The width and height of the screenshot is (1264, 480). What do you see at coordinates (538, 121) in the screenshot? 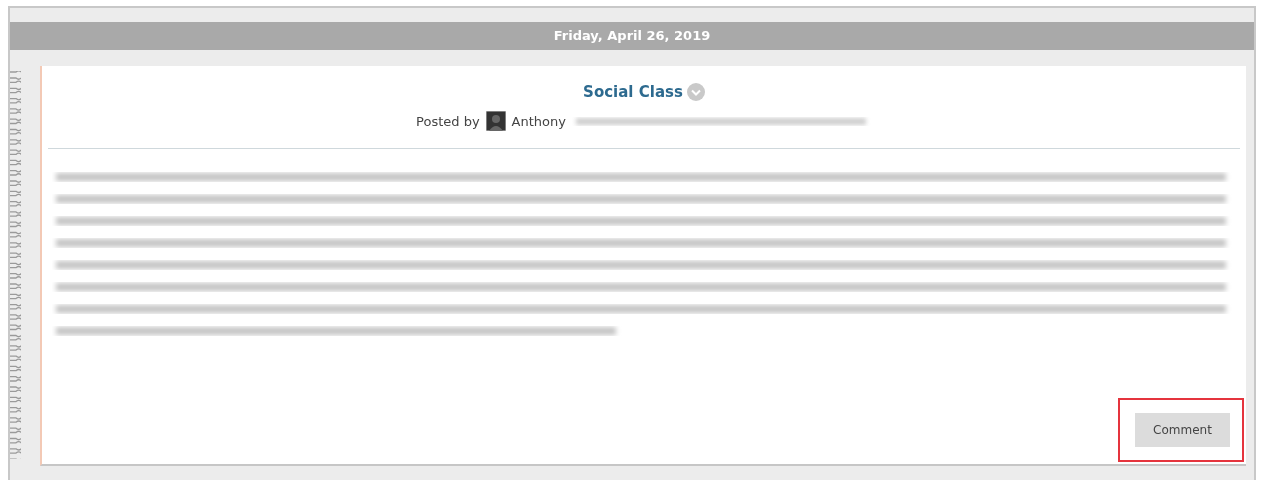
I see `author-name: Anthony` at bounding box center [538, 121].